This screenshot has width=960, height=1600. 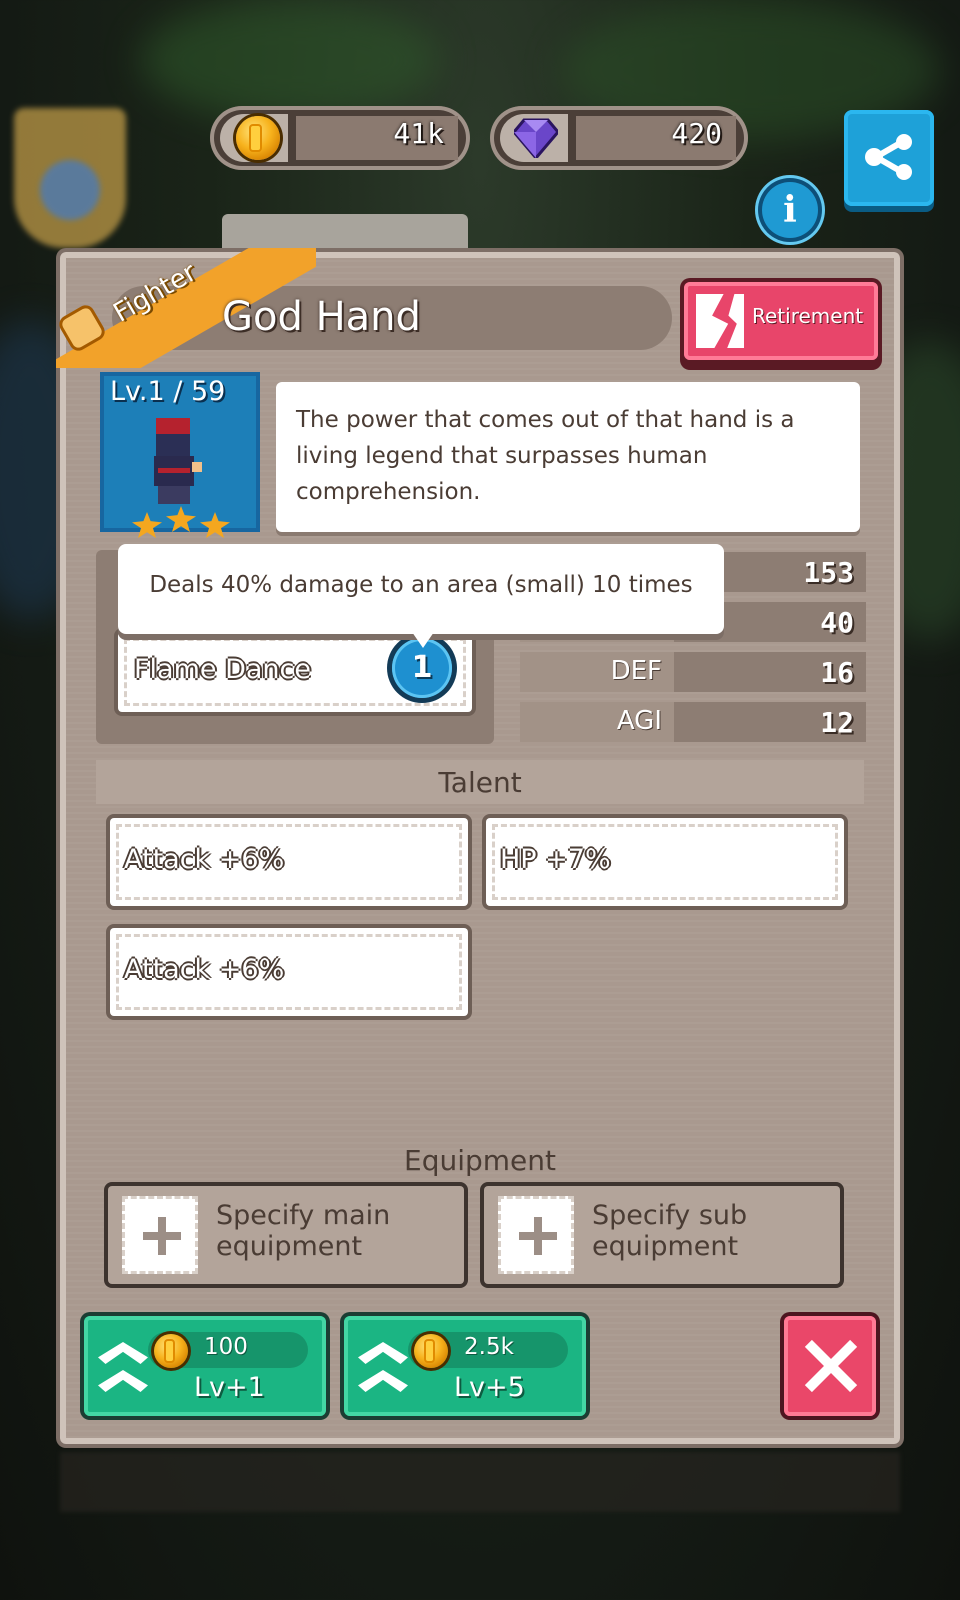 I want to click on sprite-head, so click(x=173, y=445).